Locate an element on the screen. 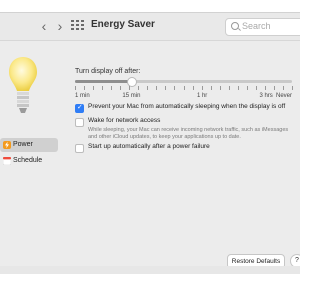 This screenshot has width=320, height=300. back-button: ‹ is located at coordinates (44, 26).